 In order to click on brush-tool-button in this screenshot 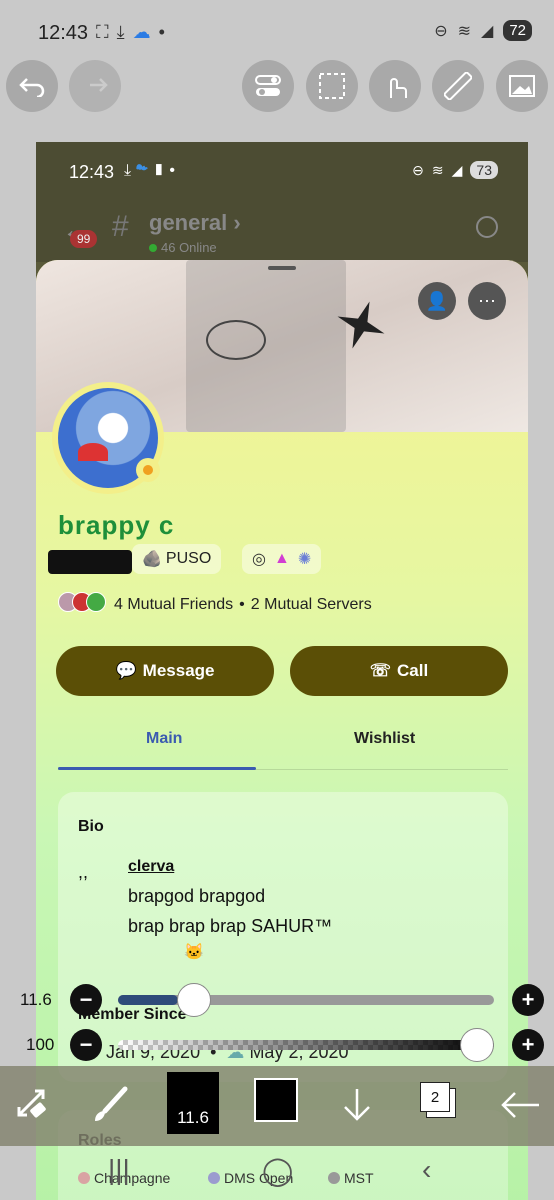, I will do `click(111, 1105)`.